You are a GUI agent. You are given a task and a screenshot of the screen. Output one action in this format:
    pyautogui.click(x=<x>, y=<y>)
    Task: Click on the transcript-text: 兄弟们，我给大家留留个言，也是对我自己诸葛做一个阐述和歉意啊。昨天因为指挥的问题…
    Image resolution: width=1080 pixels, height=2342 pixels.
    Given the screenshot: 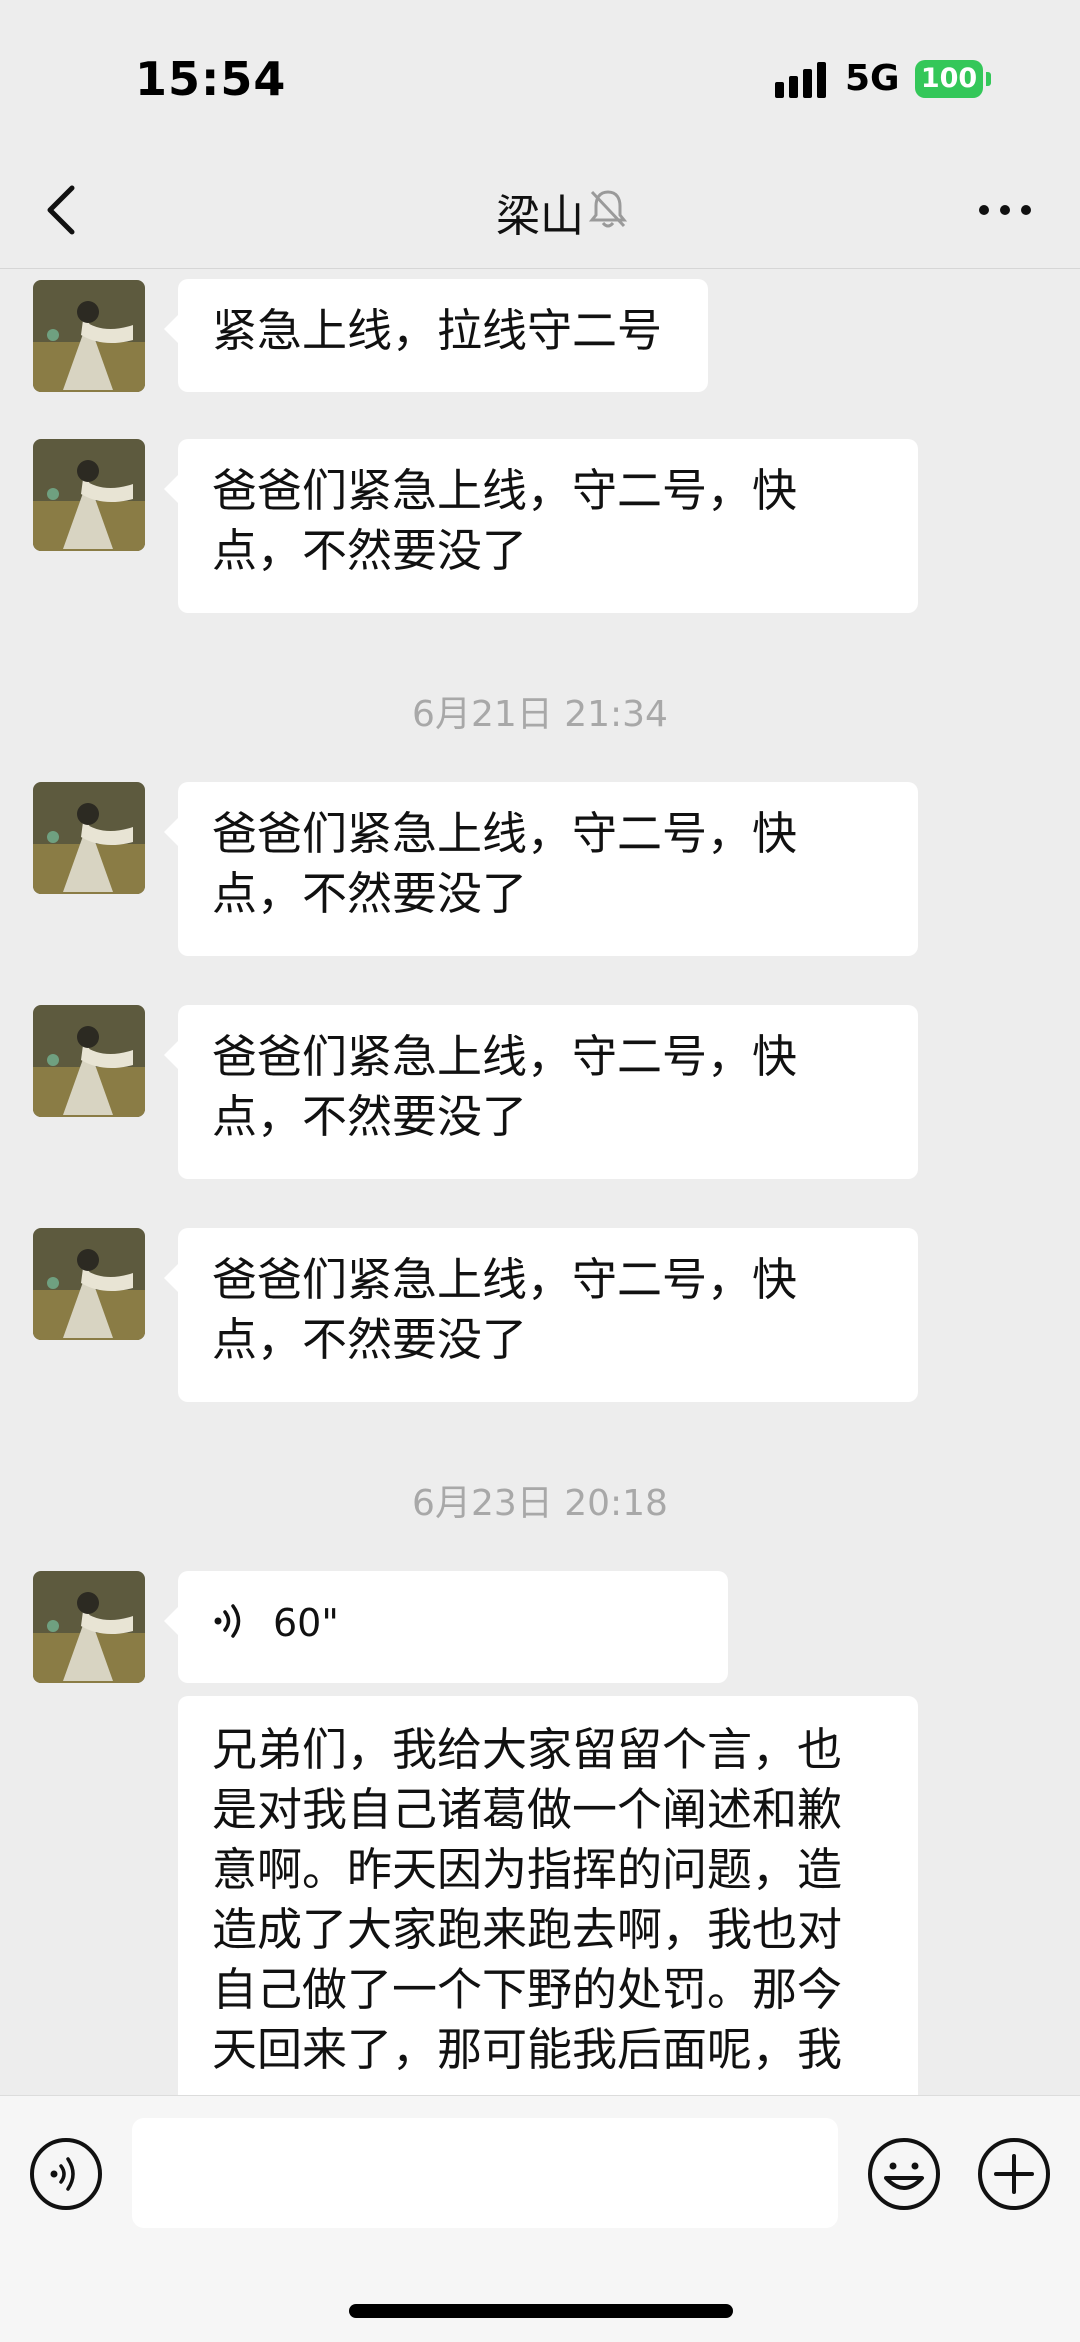 What is the action you would take?
    pyautogui.click(x=527, y=1899)
    